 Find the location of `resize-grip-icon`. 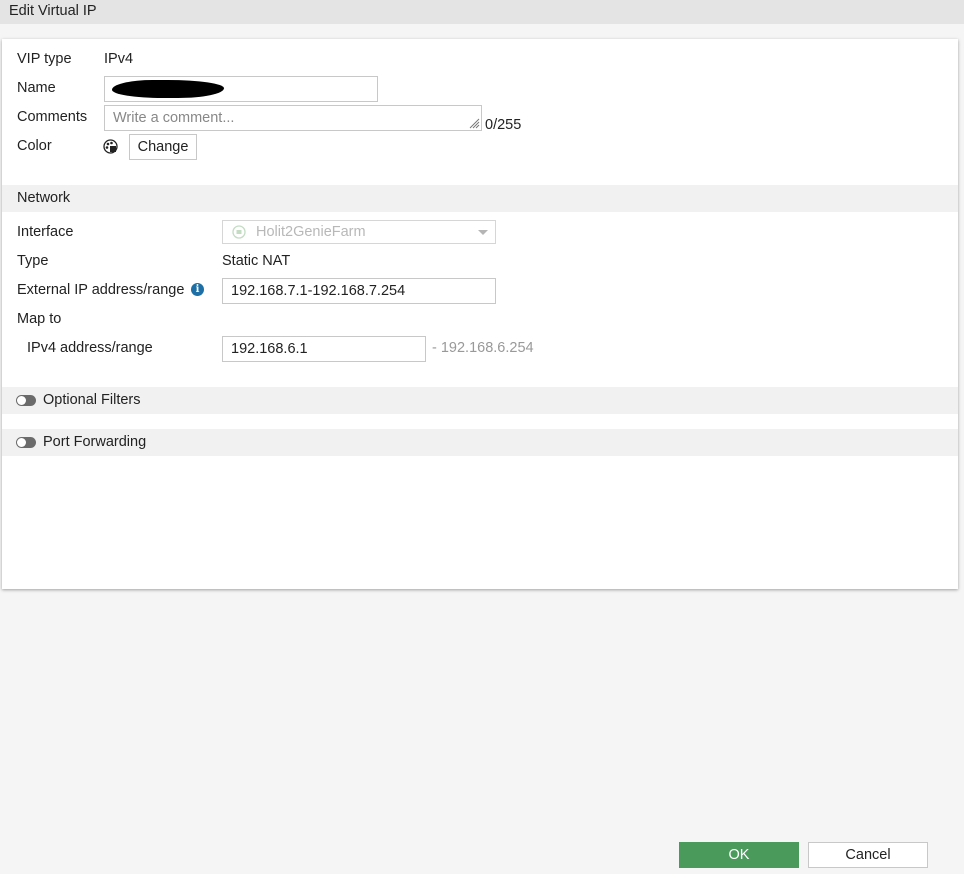

resize-grip-icon is located at coordinates (474, 123).